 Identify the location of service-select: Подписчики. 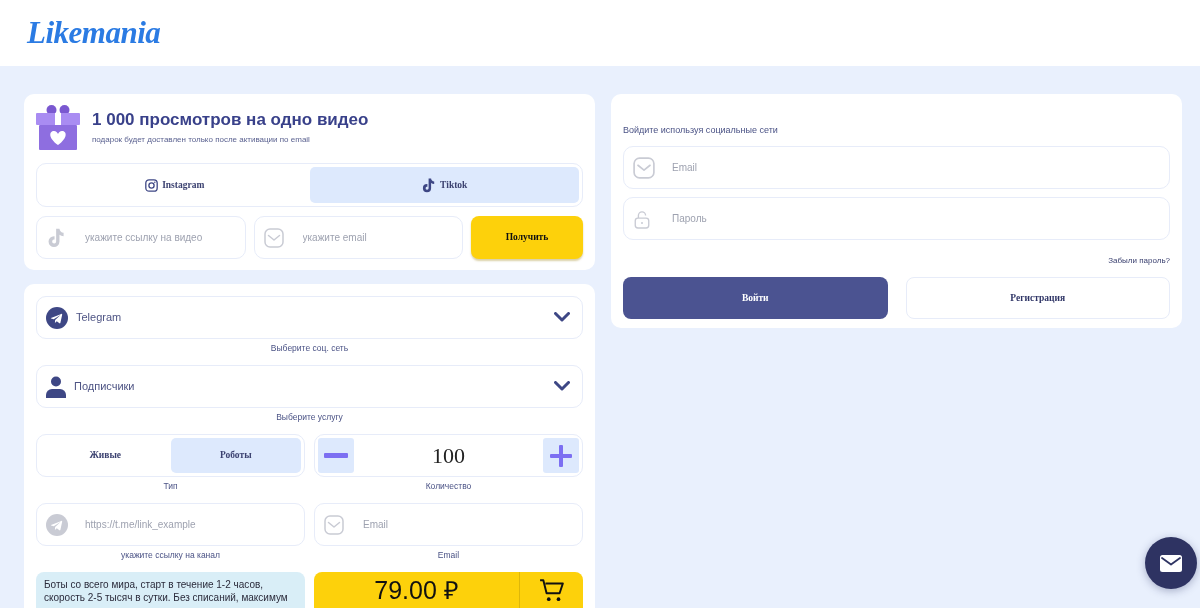
(309, 386).